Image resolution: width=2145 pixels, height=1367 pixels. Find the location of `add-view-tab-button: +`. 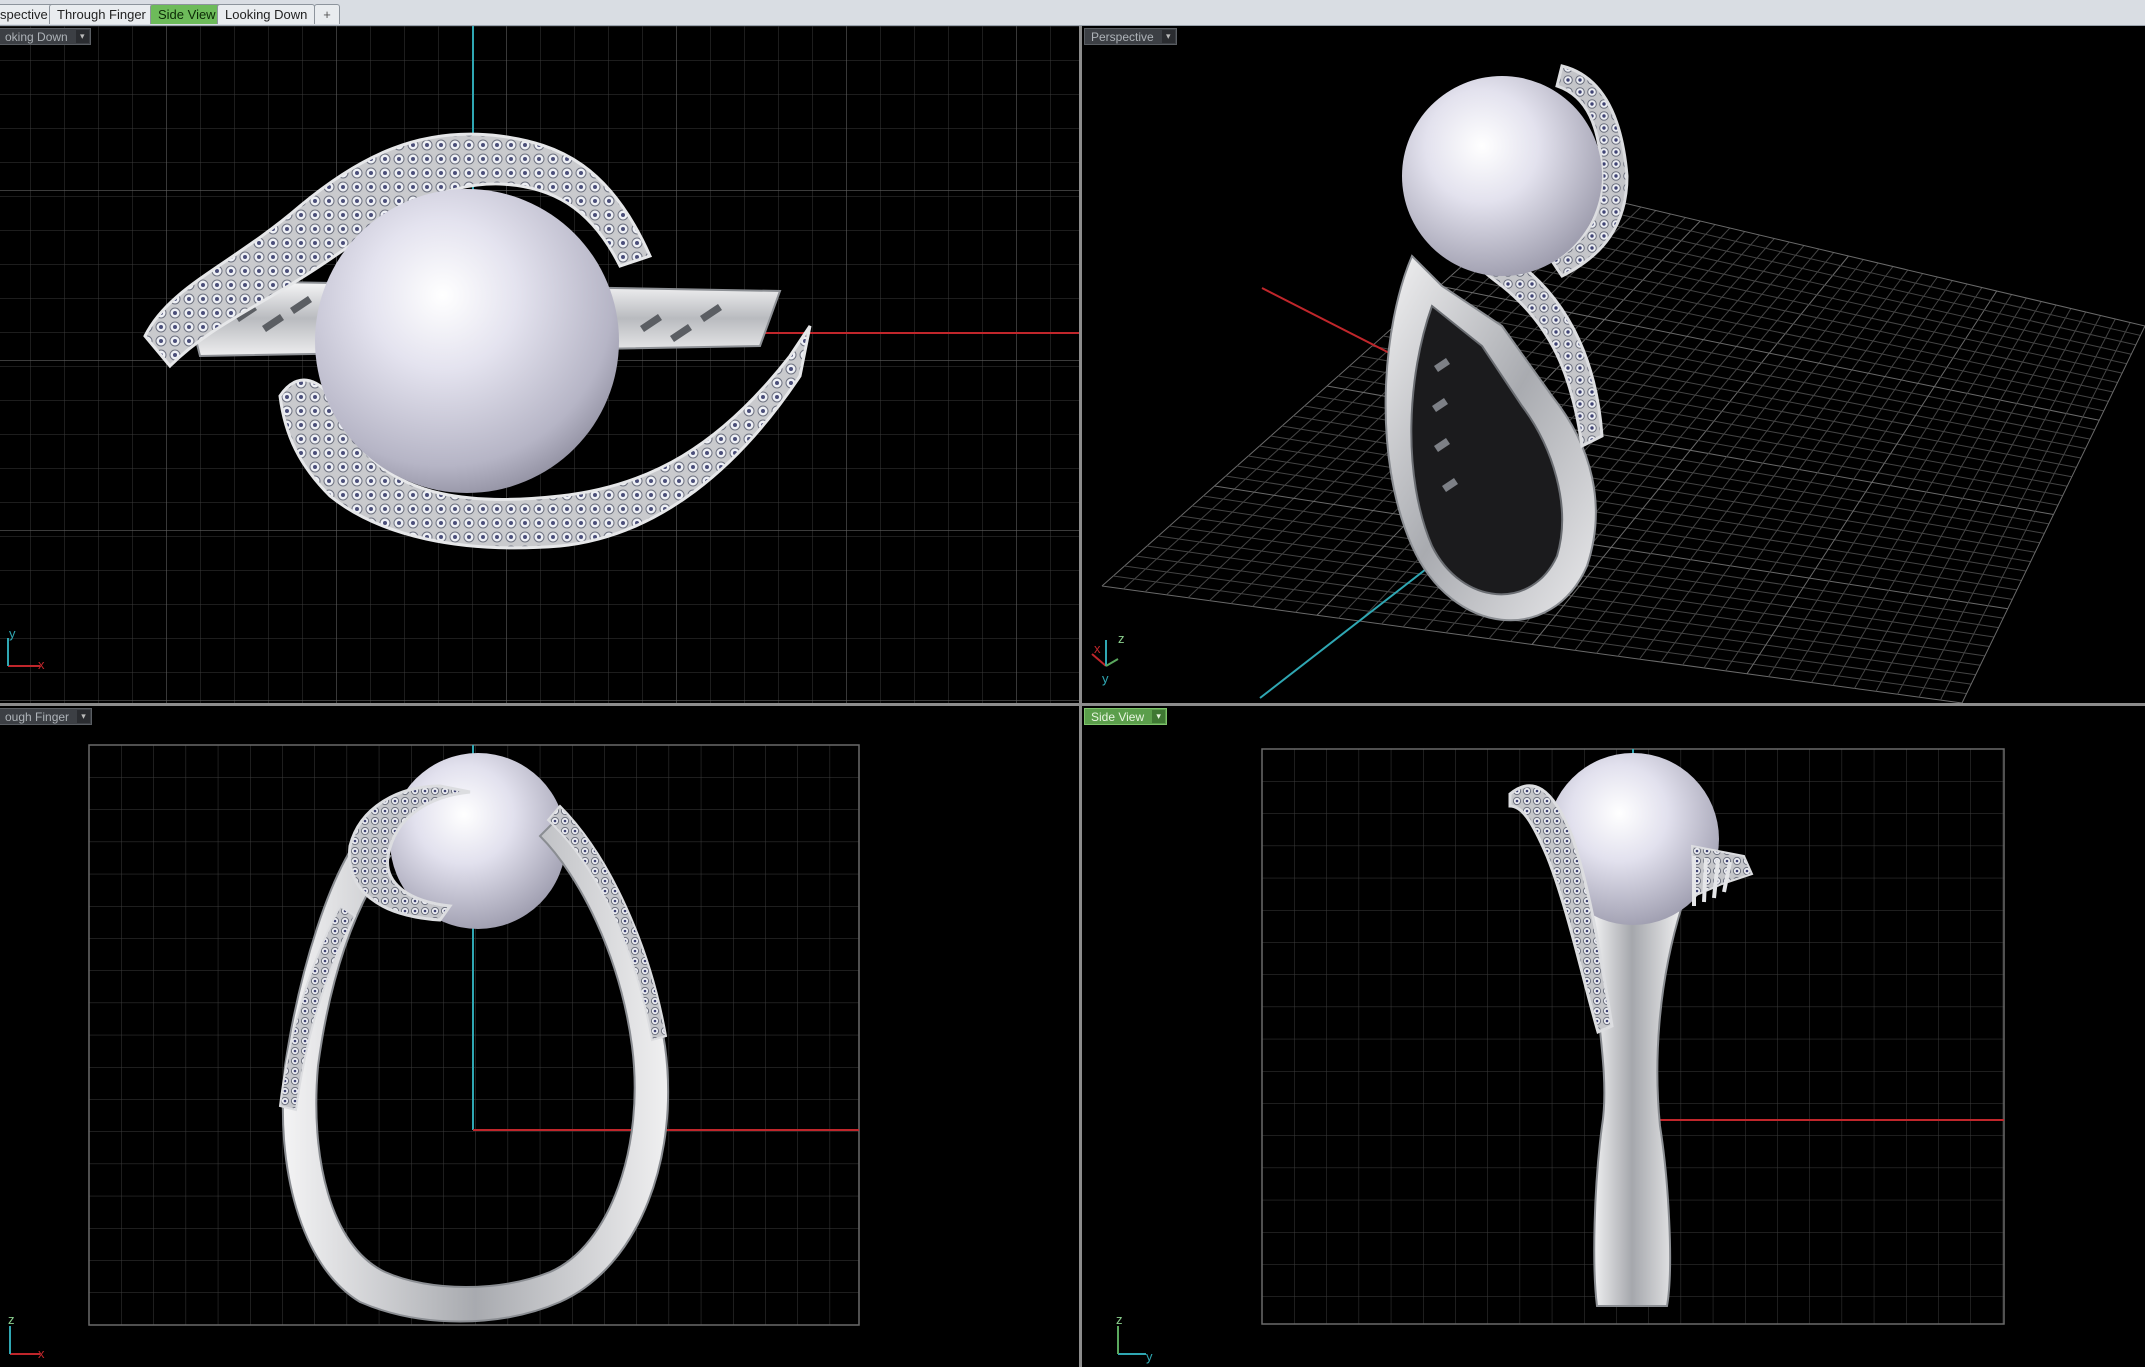

add-view-tab-button: + is located at coordinates (327, 14).